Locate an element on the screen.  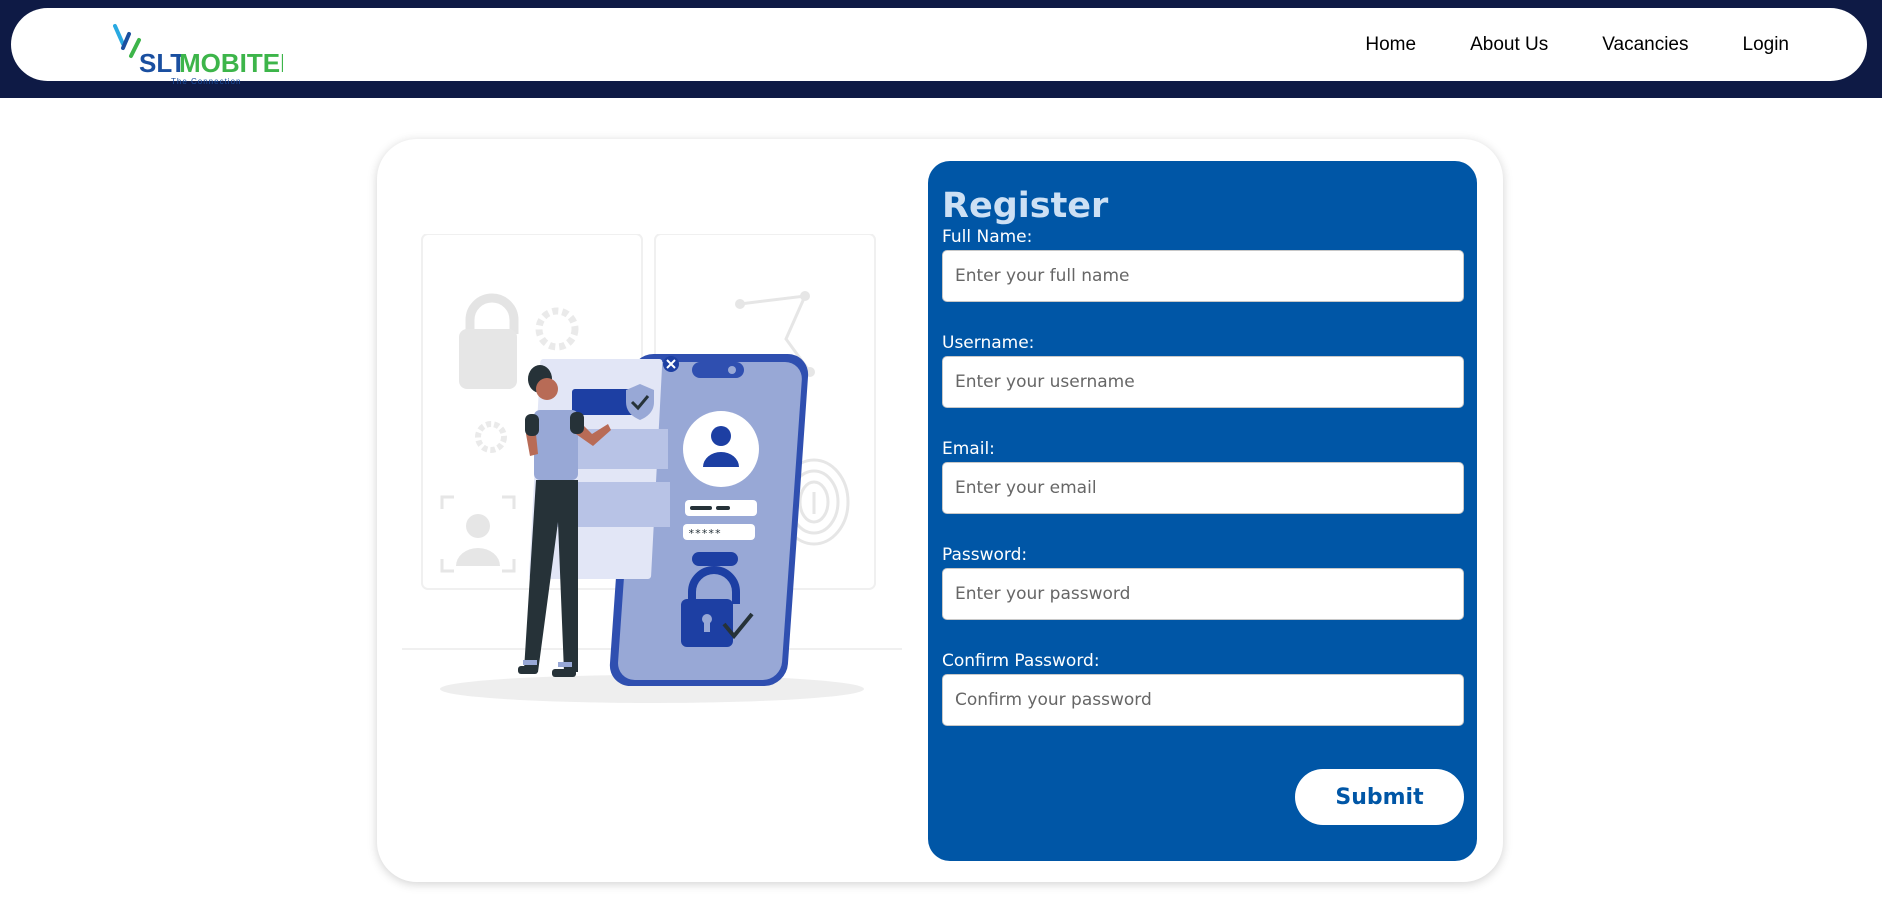
password-field-group: Password: is located at coordinates (1203, 582).